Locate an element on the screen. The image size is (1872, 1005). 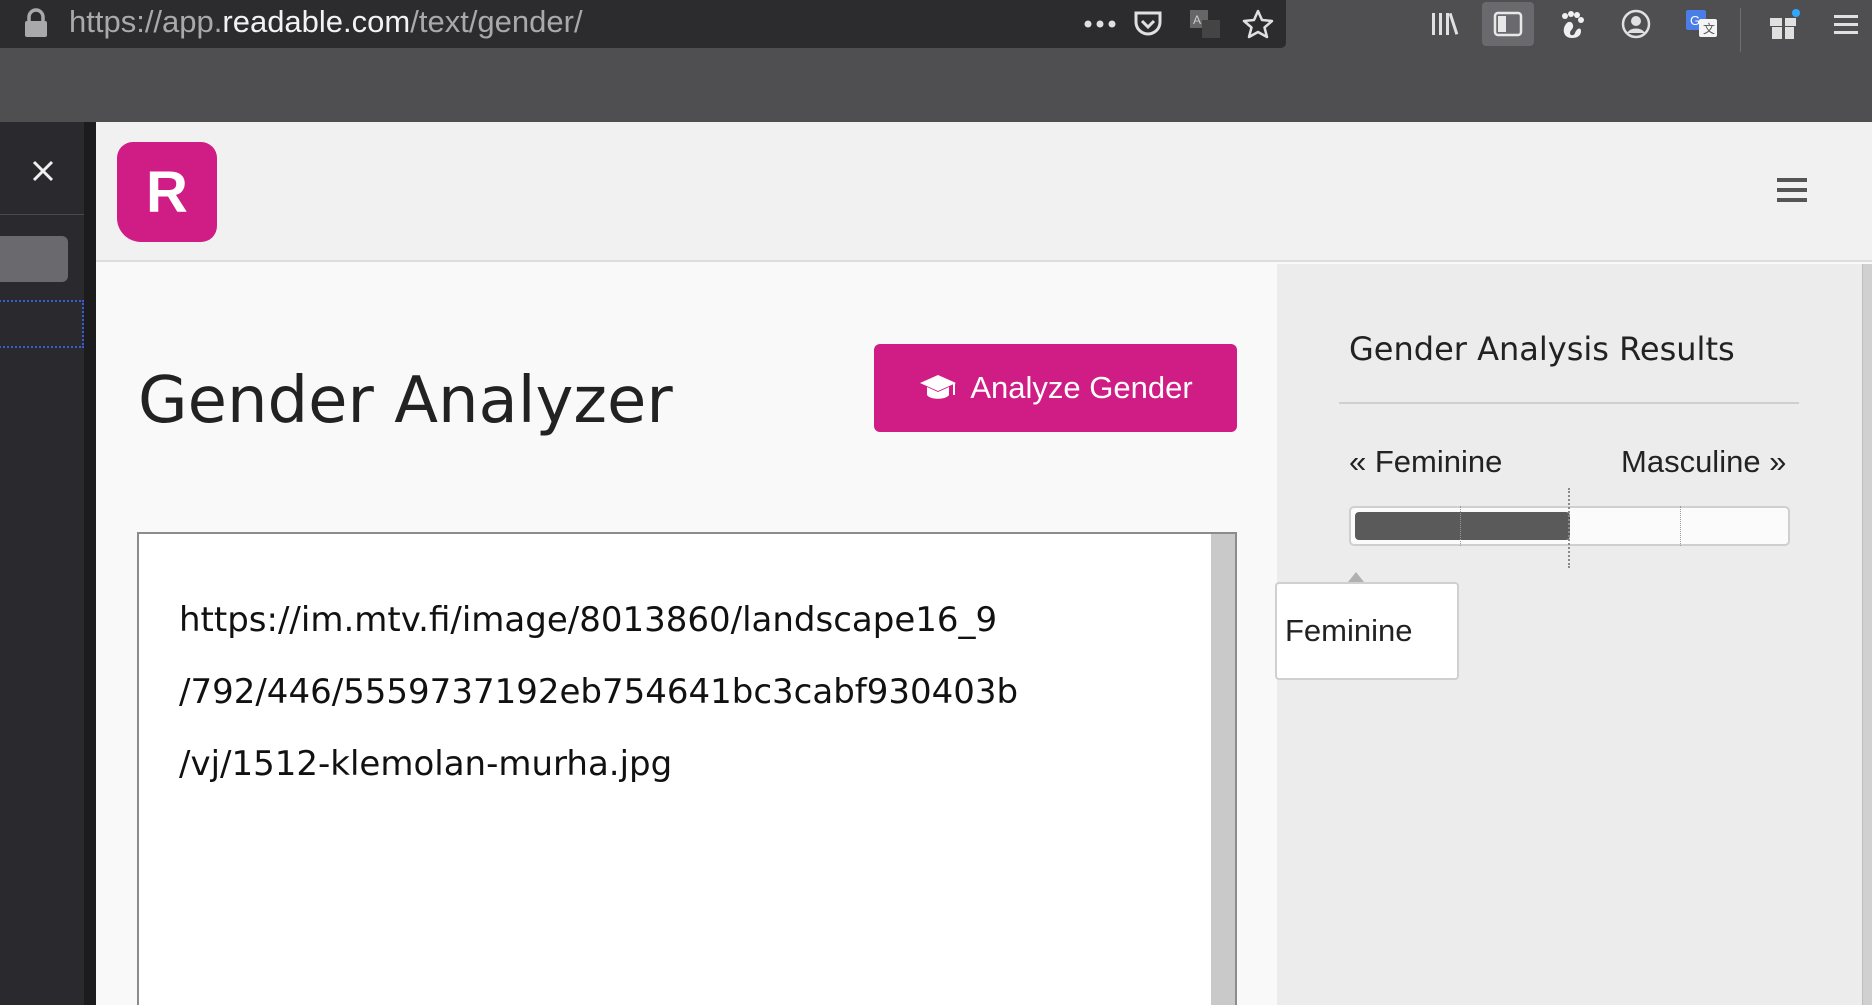
gnome-icon is located at coordinates (1572, 24).